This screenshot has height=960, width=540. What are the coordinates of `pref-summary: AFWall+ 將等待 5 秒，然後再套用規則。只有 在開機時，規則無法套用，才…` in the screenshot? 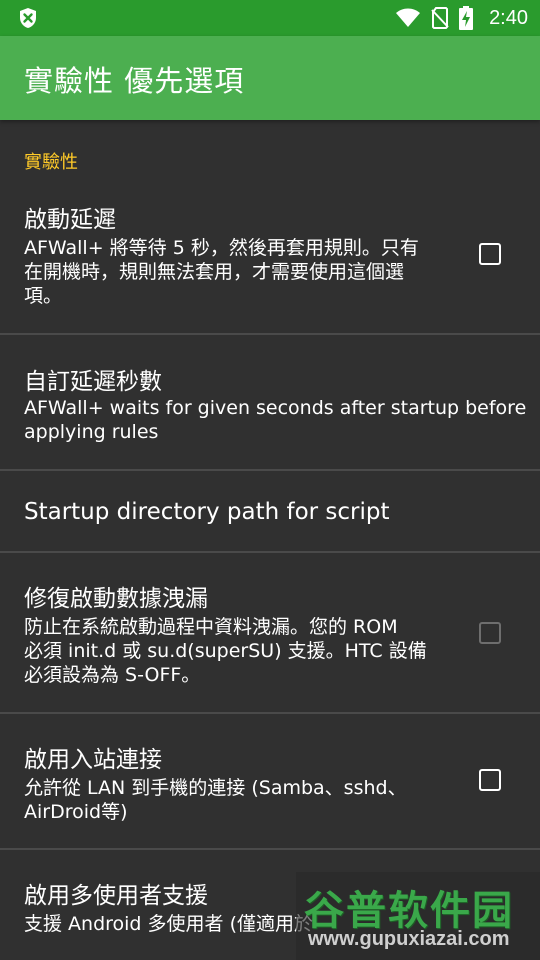 It's located at (221, 272).